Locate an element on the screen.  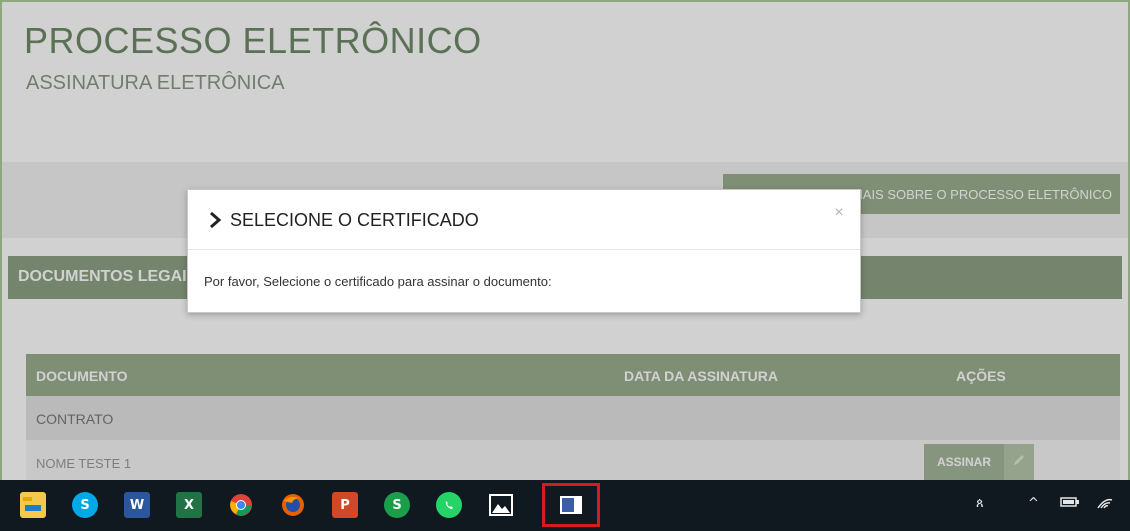
taskbar: S W X P S ጰ ^ is located at coordinates (565, 505).